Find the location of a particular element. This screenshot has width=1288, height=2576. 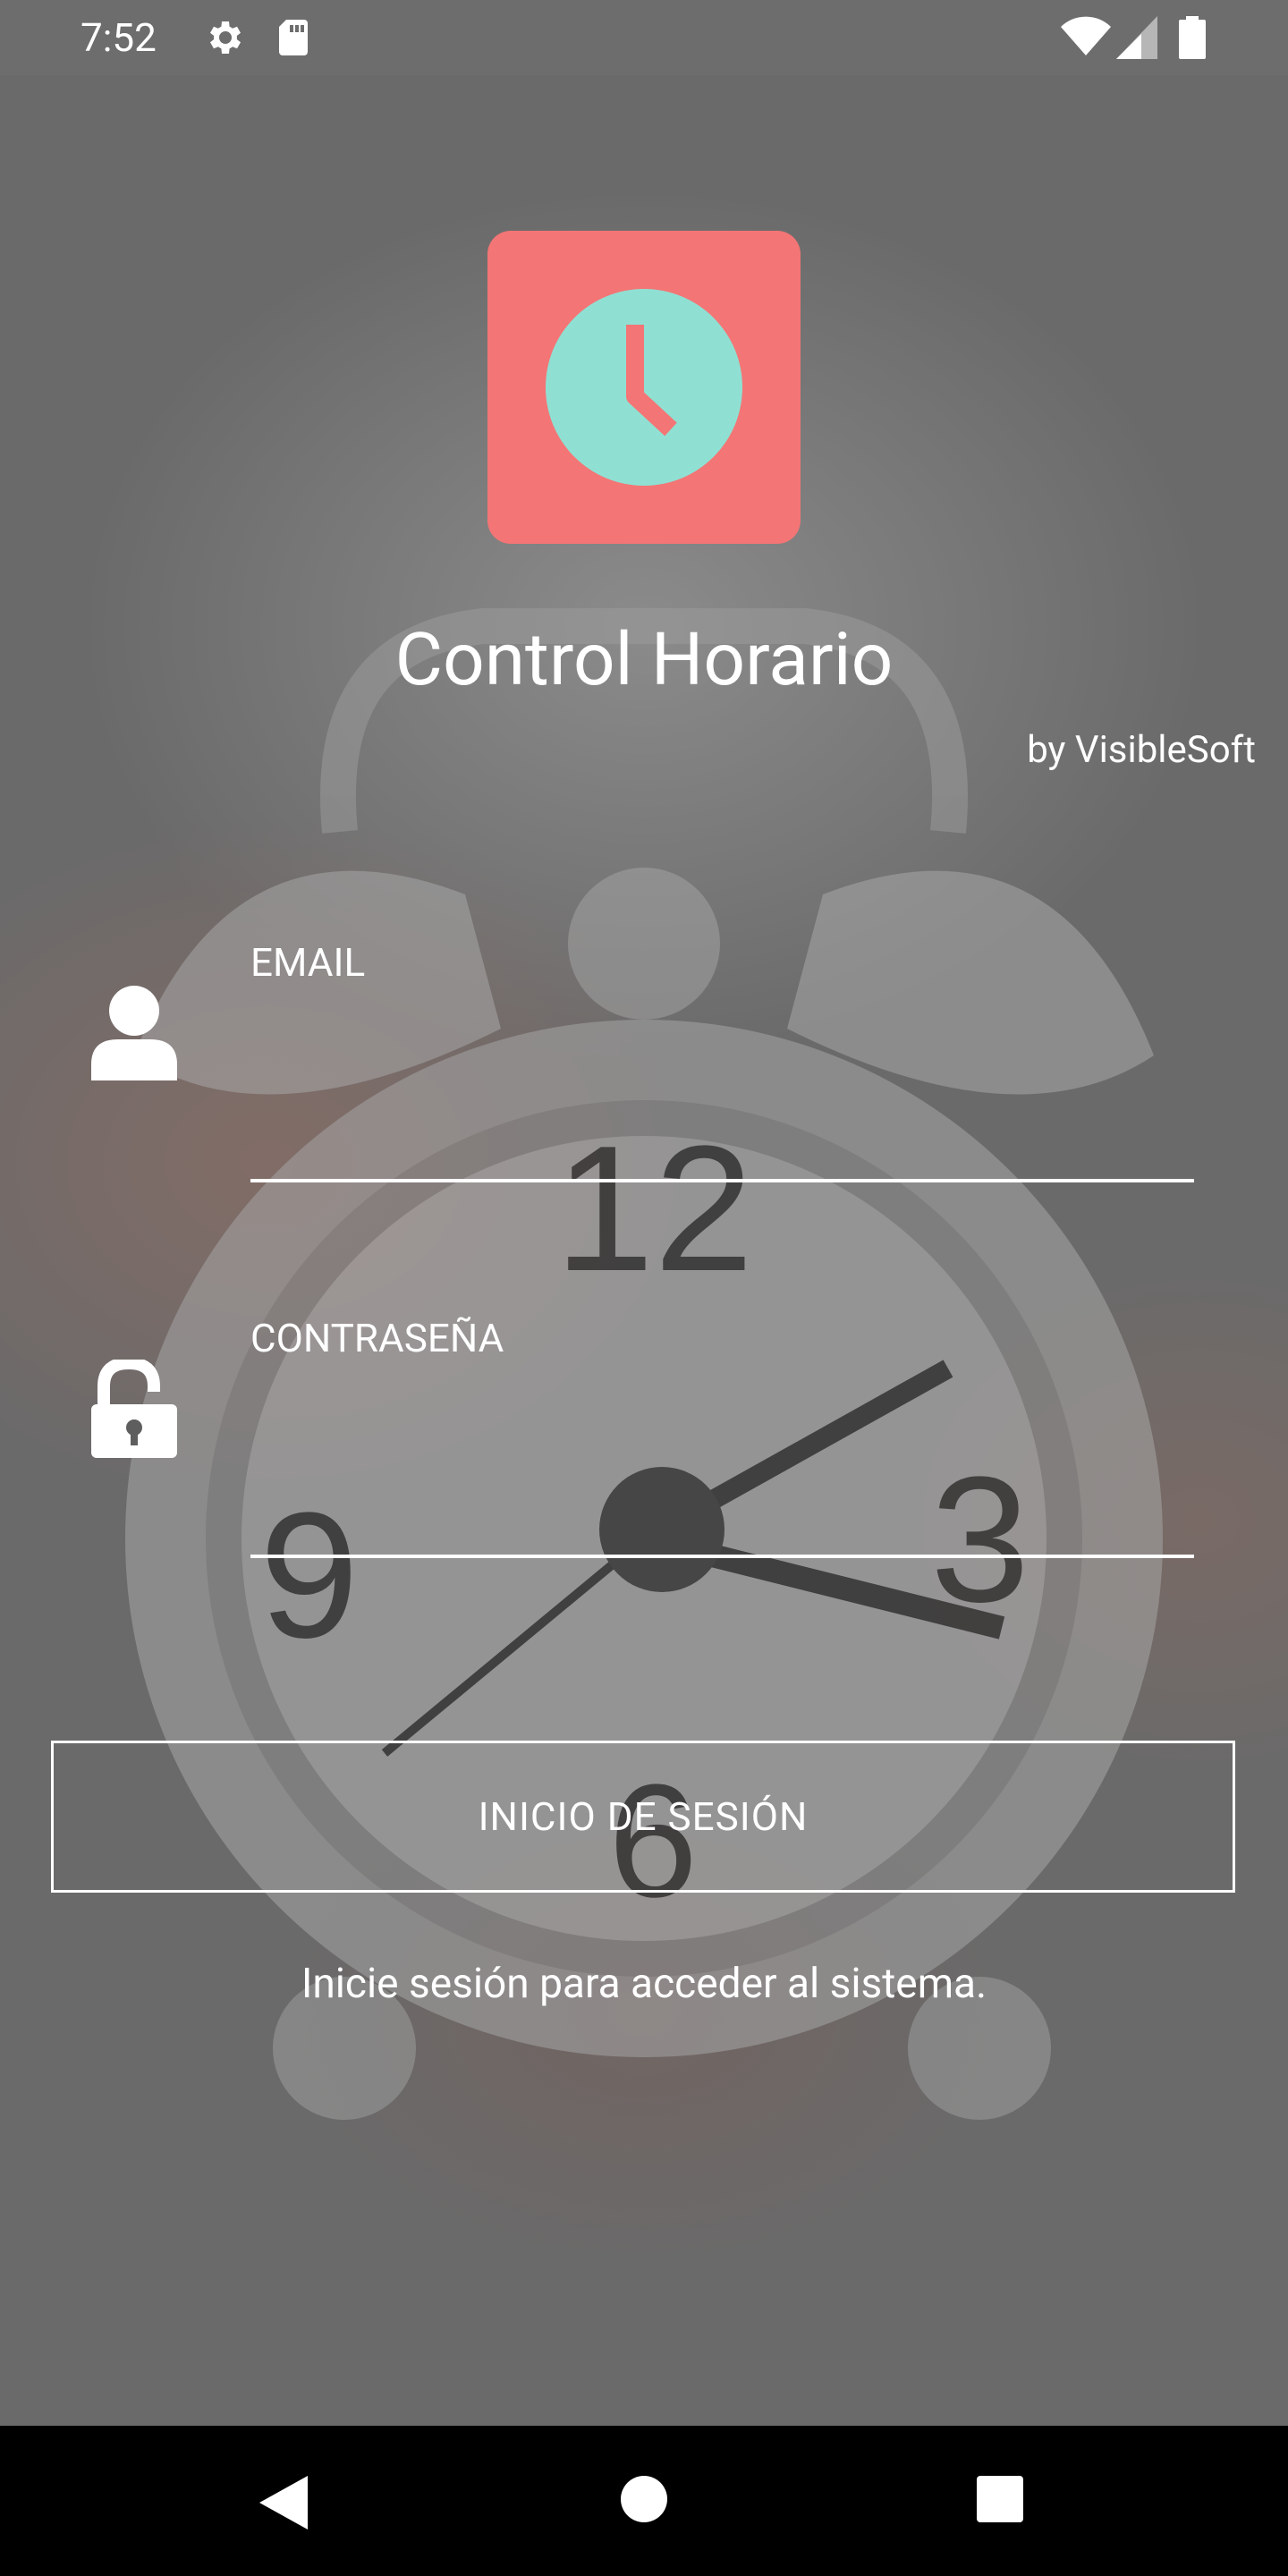

sd-card-icon is located at coordinates (293, 37).